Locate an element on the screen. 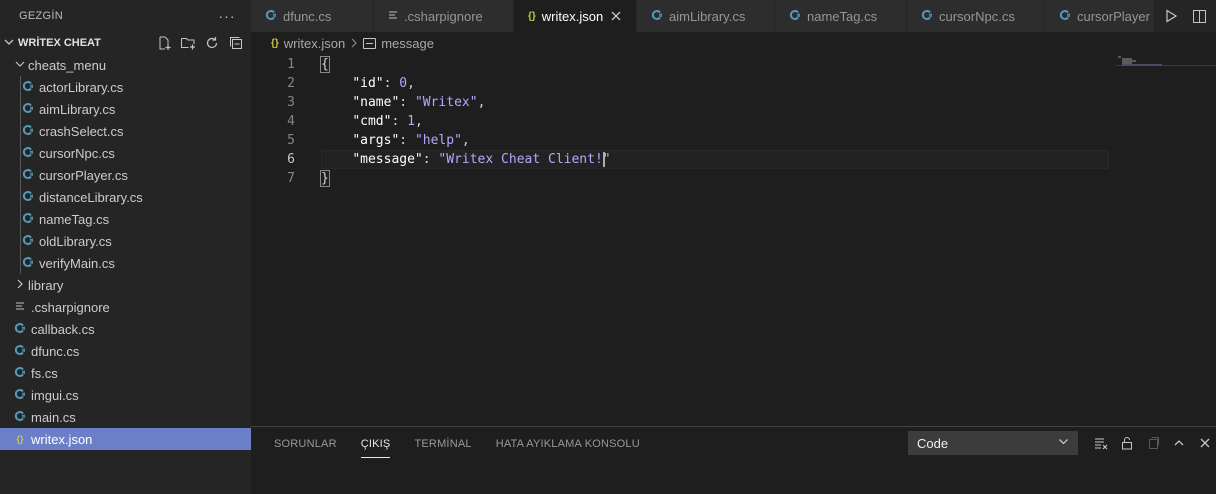 The image size is (1216, 494). code-line: 3 "name": "Writex", is located at coordinates (733, 102).